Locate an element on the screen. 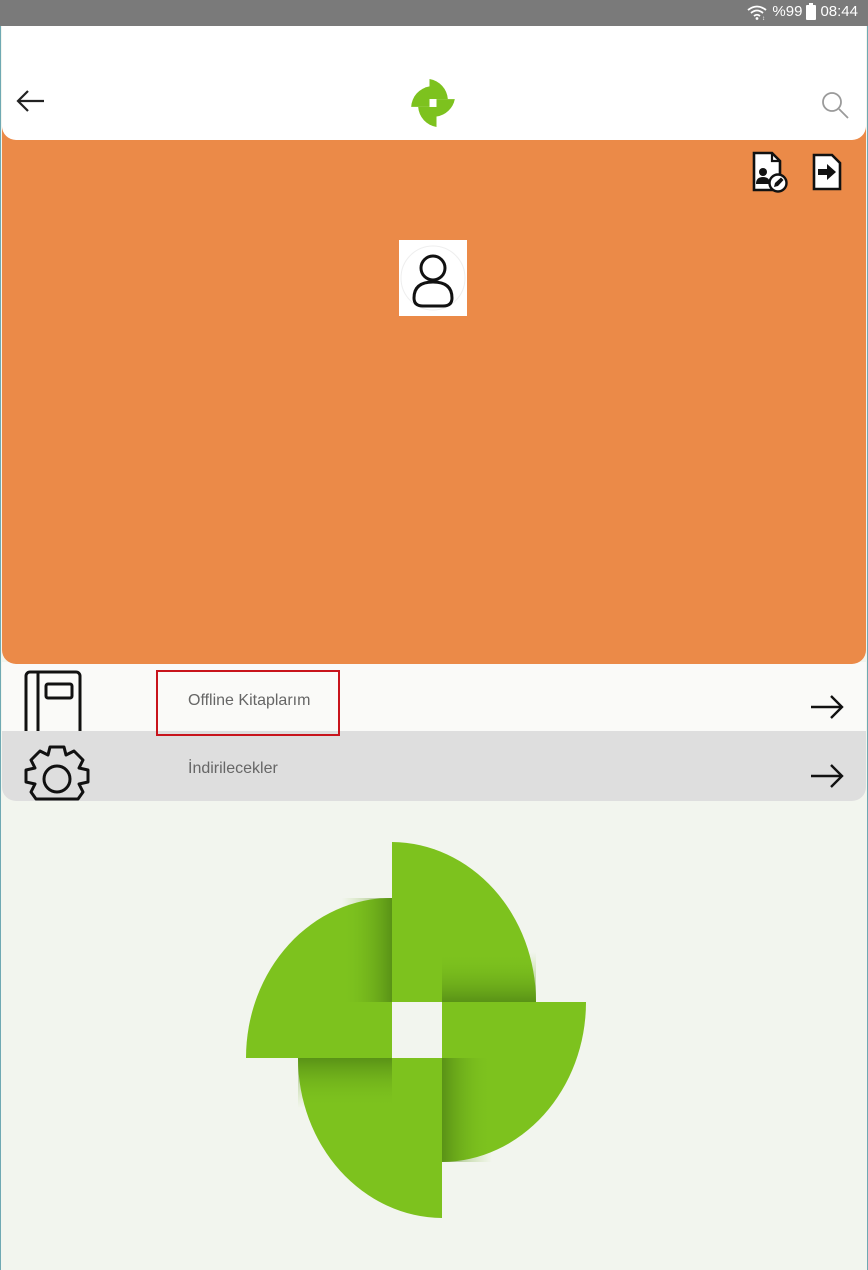 The image size is (868, 1270). clock: 08:44 is located at coordinates (839, 11).